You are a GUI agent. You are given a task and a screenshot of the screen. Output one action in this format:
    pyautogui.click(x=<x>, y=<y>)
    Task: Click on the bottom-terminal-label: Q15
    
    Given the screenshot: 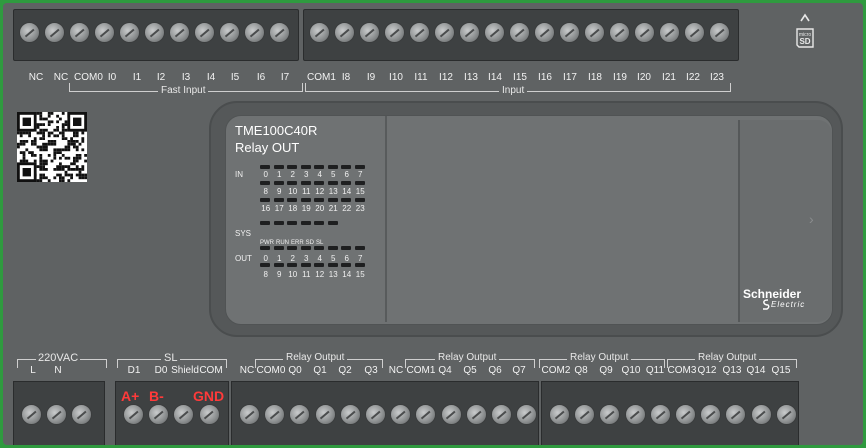 What is the action you would take?
    pyautogui.click(x=781, y=370)
    